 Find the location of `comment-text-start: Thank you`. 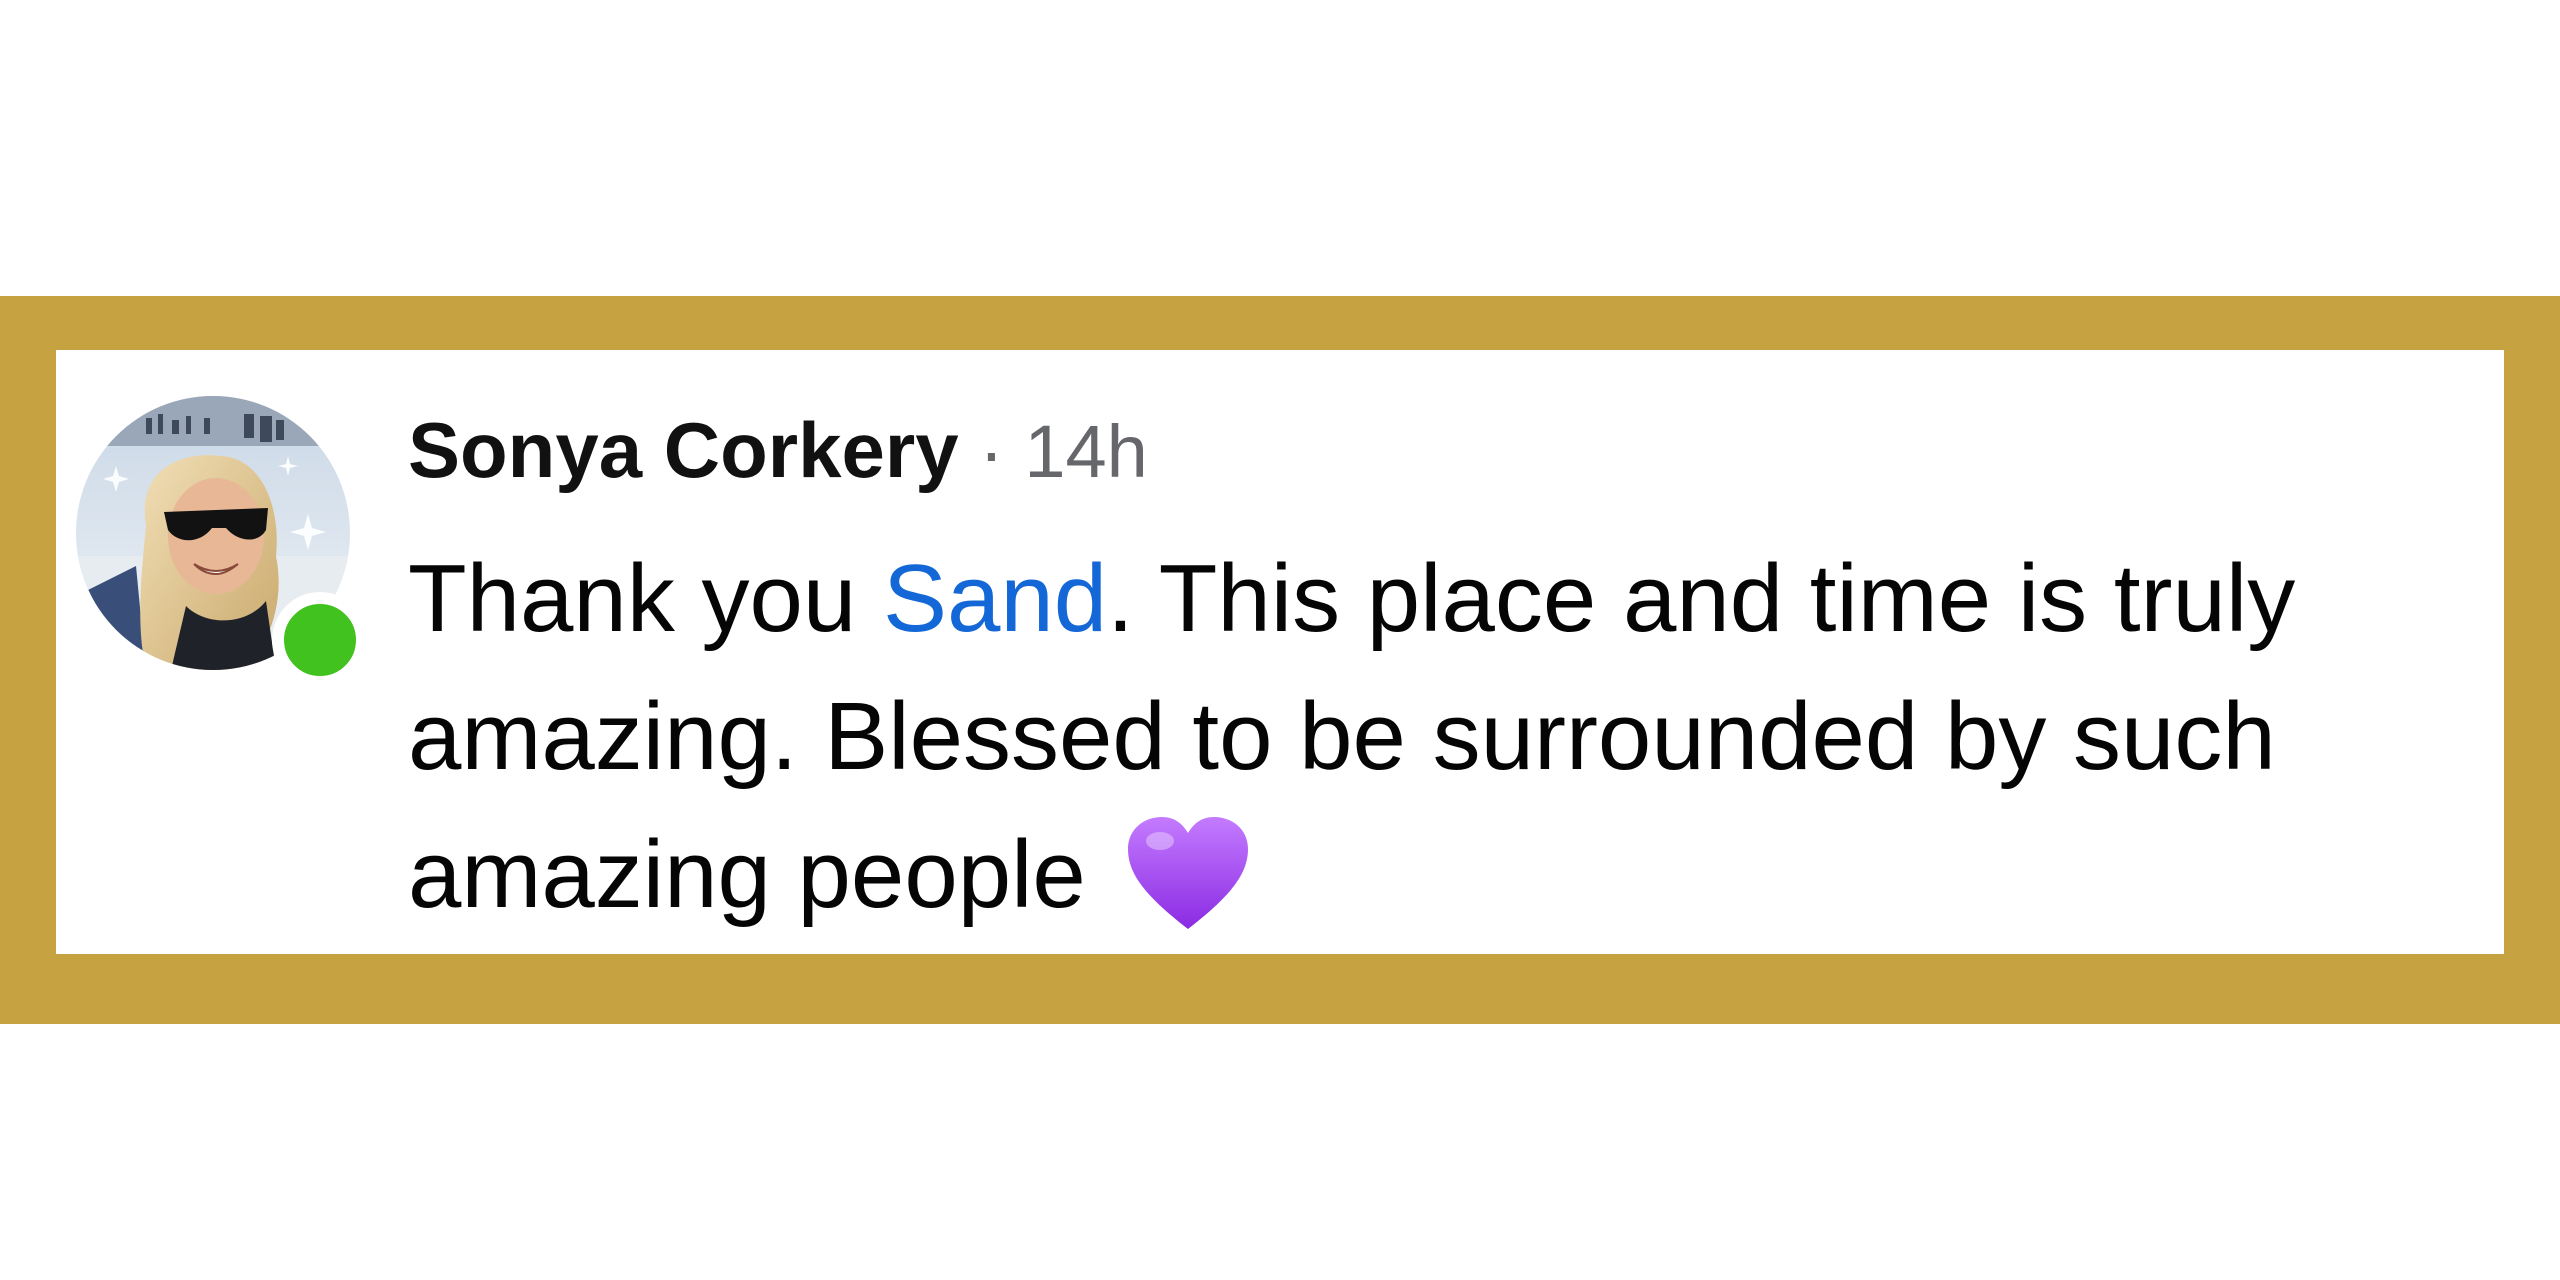

comment-text-start: Thank you is located at coordinates (645, 598).